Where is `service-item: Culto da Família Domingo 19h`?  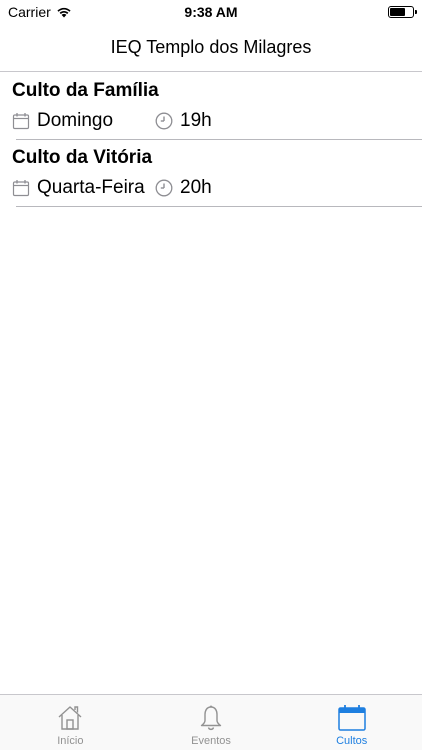 service-item: Culto da Família Domingo 19h is located at coordinates (211, 106).